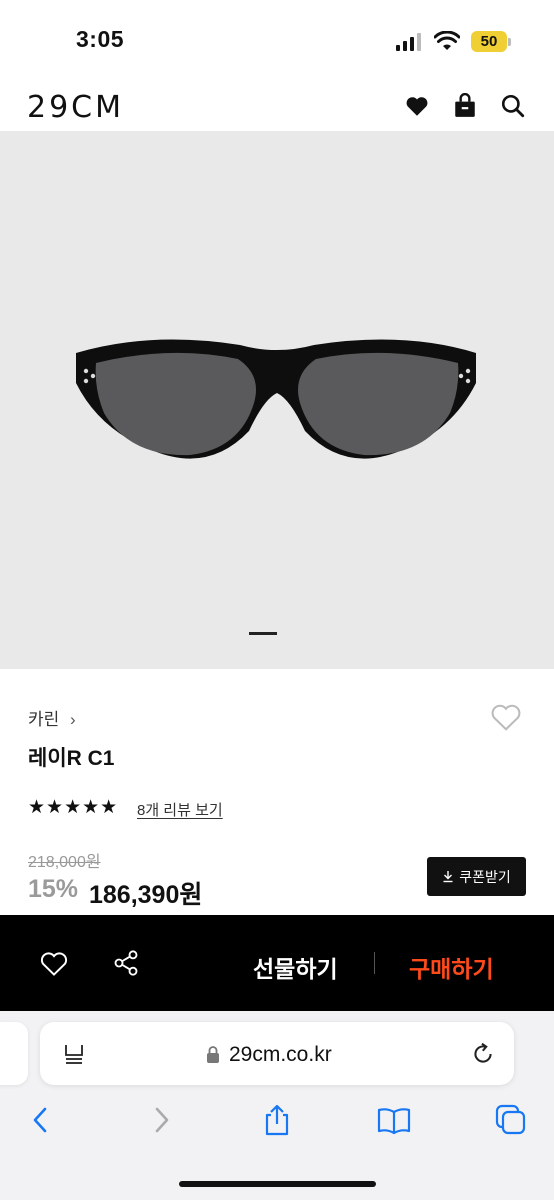 This screenshot has height=1200, width=554. Describe the element at coordinates (146, 895) in the screenshot. I see `sale-price: 186,390원` at that location.